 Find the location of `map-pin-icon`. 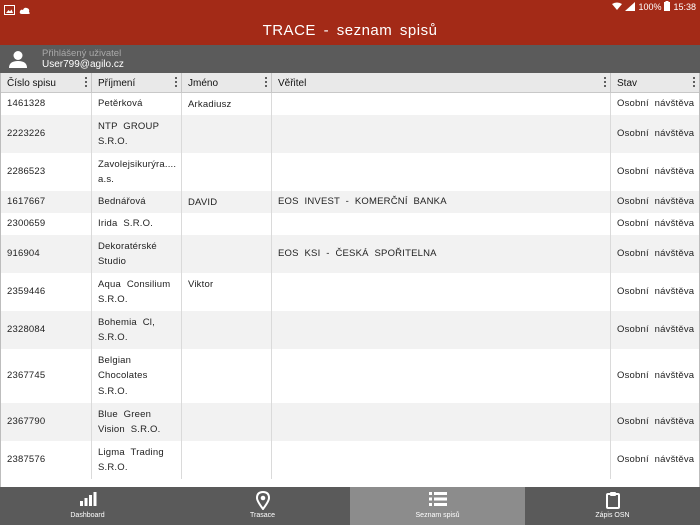

map-pin-icon is located at coordinates (262, 500).